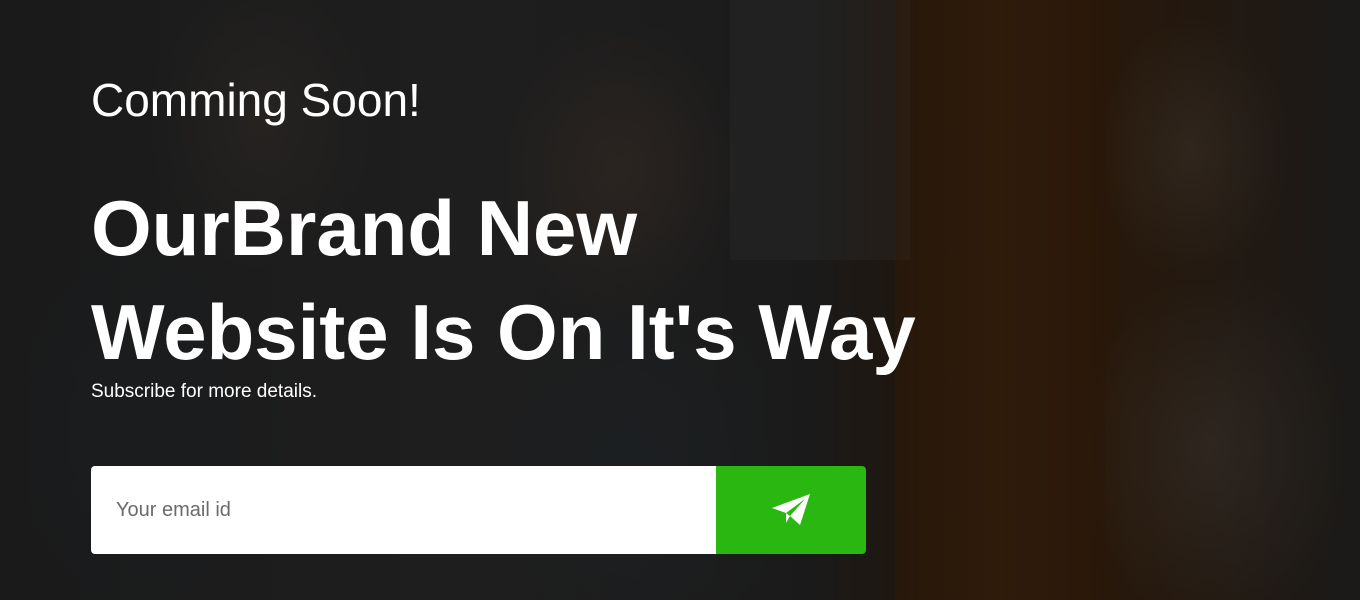 The image size is (1360, 600). I want to click on headline-line-1: OurBrand New, so click(364, 228).